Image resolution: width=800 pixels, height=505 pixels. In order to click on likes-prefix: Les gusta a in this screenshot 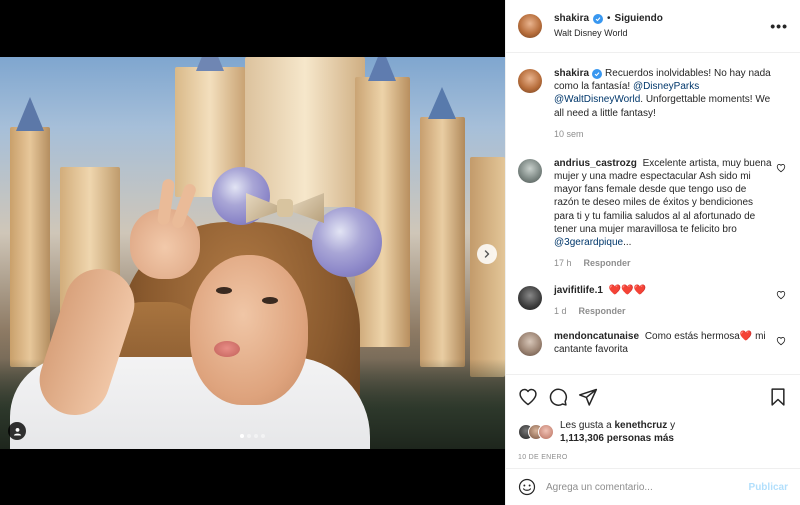, I will do `click(586, 425)`.